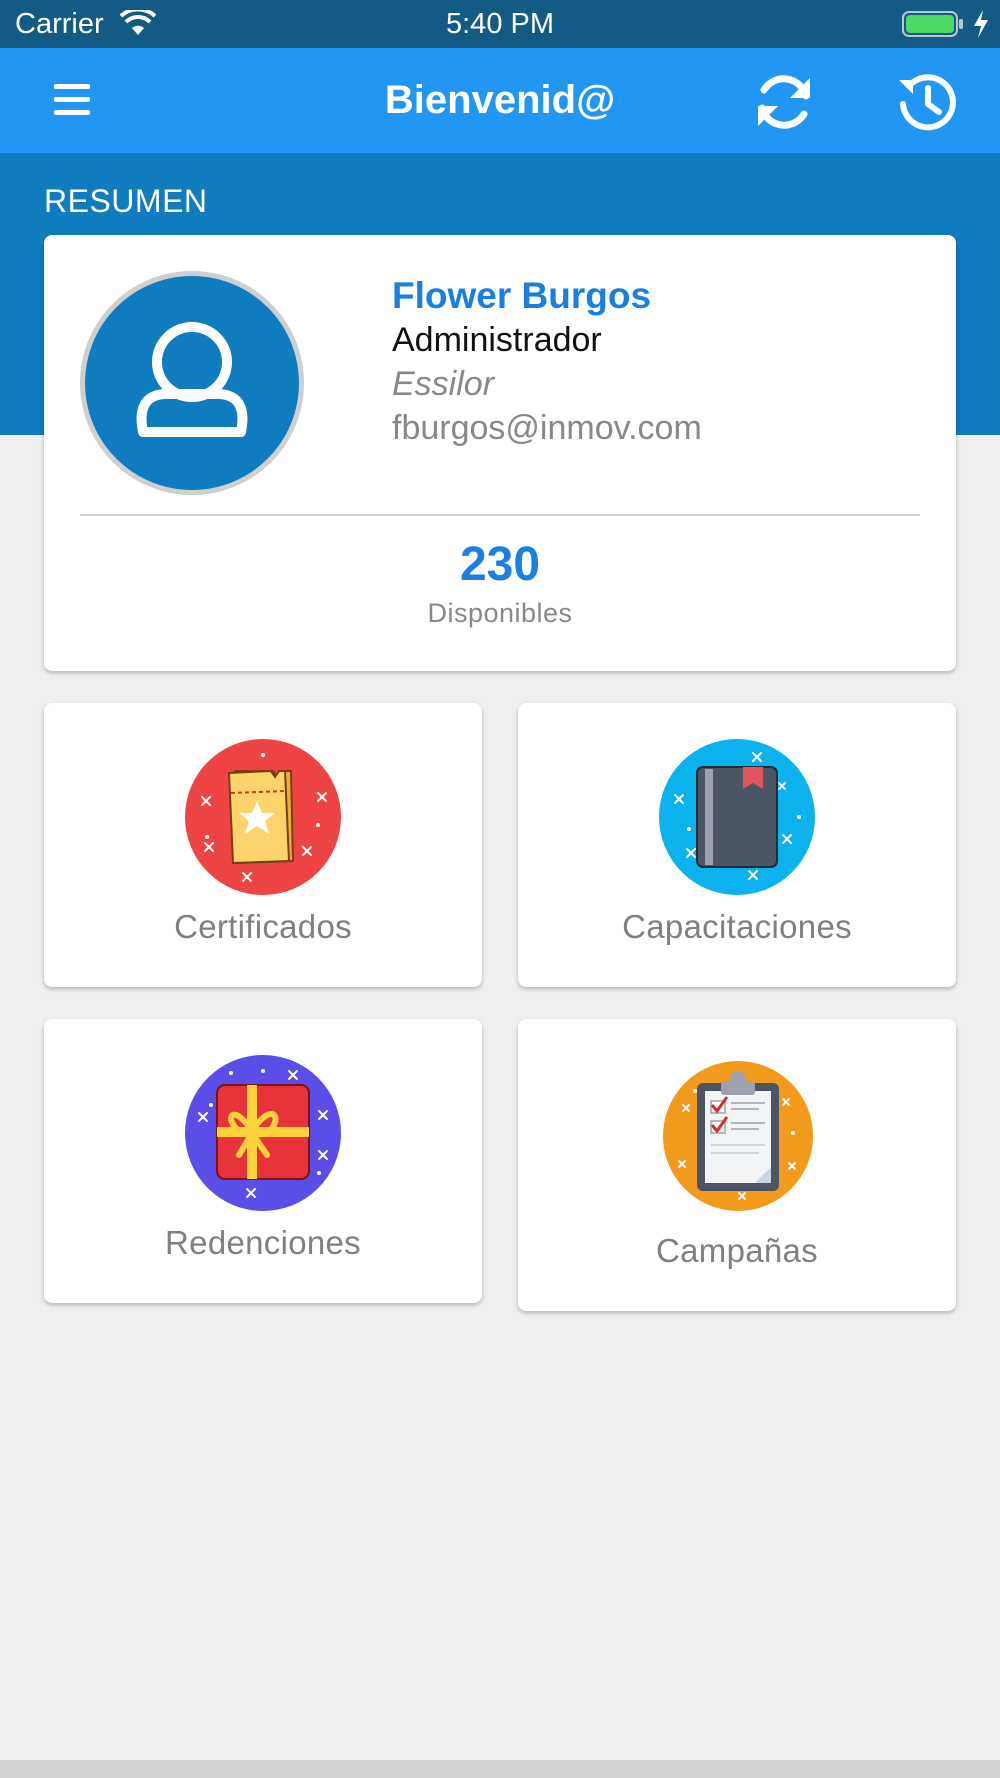  I want to click on history-button, so click(927, 102).